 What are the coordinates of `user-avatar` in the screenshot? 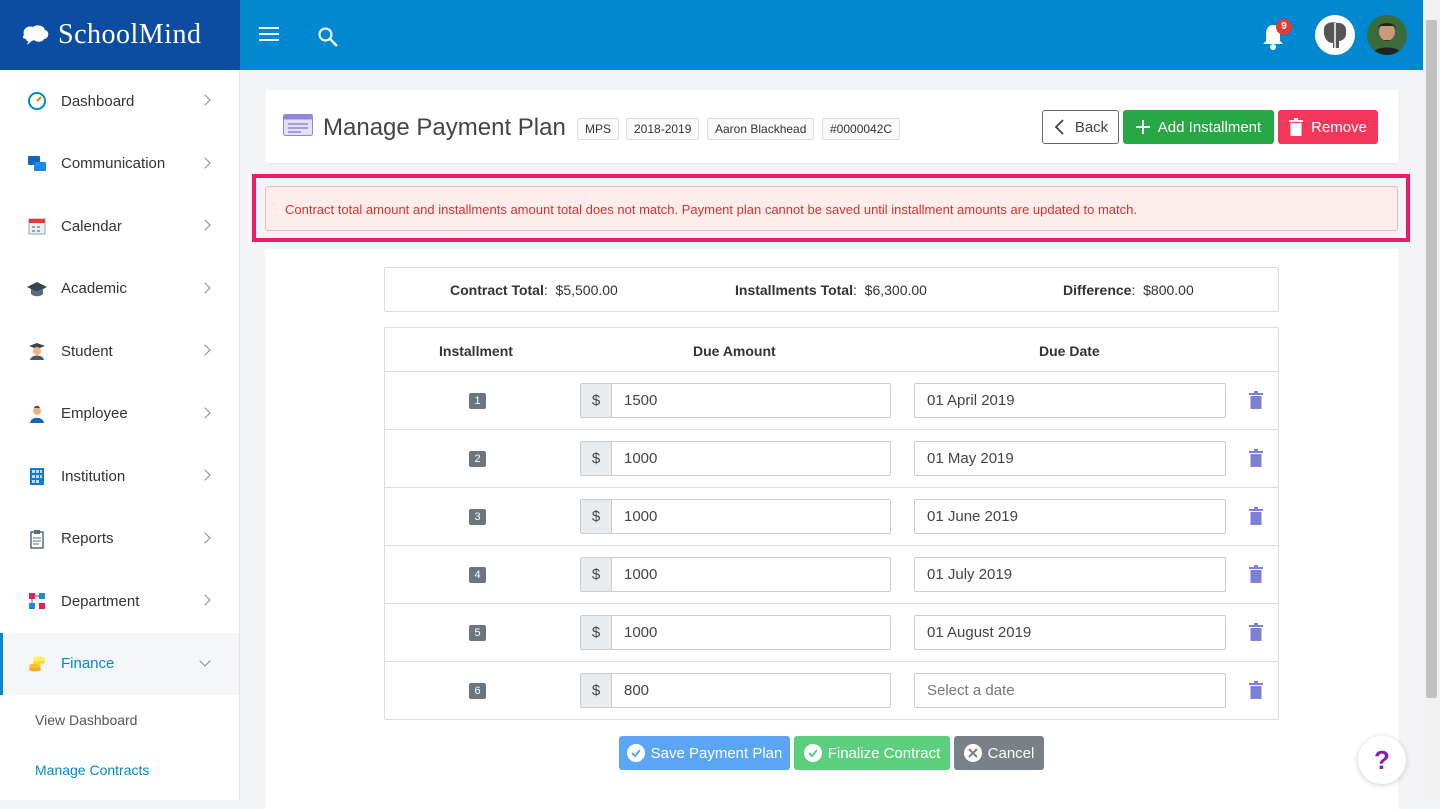 It's located at (1387, 35).